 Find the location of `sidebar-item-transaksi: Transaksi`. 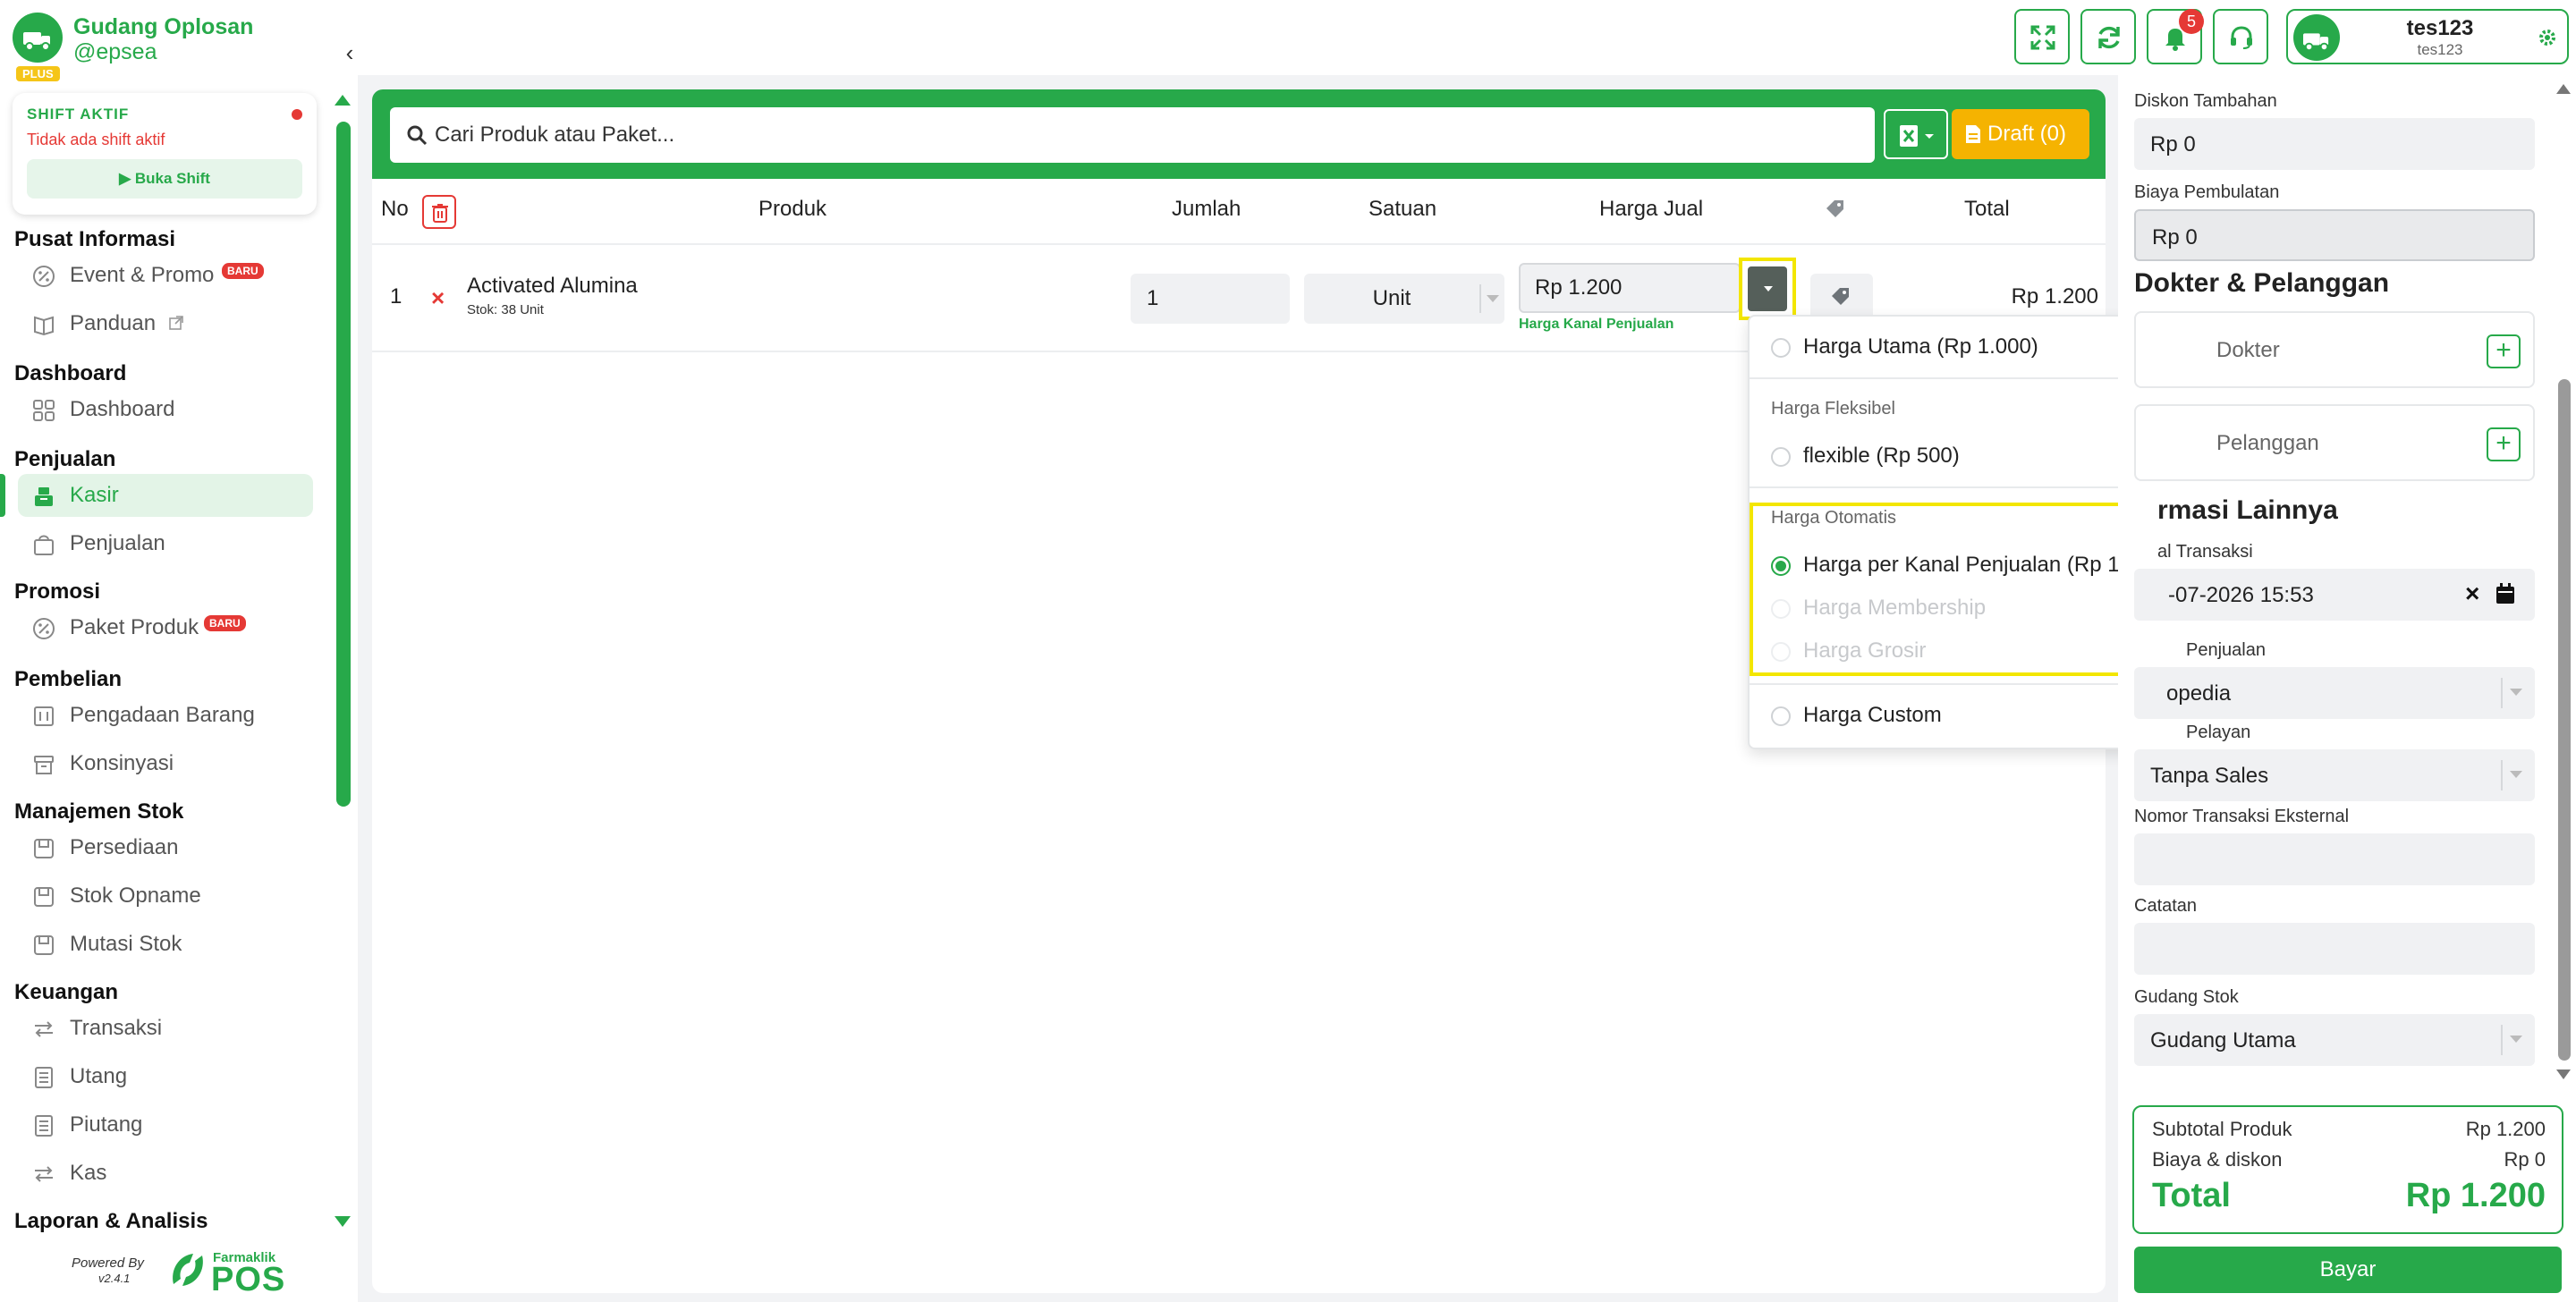

sidebar-item-transaksi: Transaksi is located at coordinates (165, 1028).